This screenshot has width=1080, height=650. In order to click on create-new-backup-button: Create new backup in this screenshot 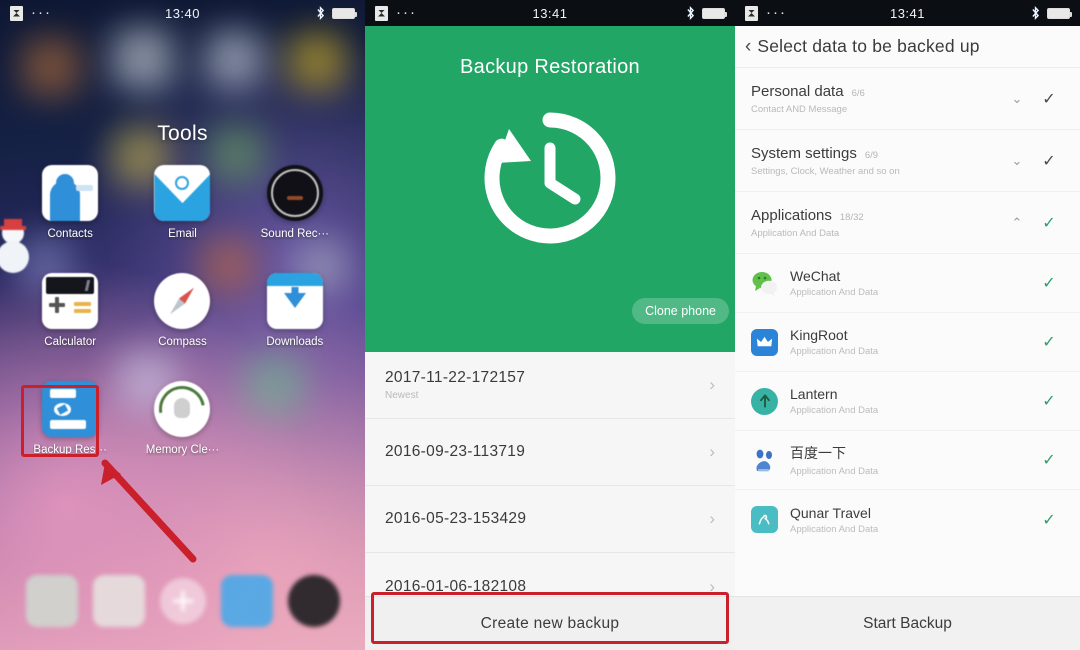, I will do `click(550, 623)`.